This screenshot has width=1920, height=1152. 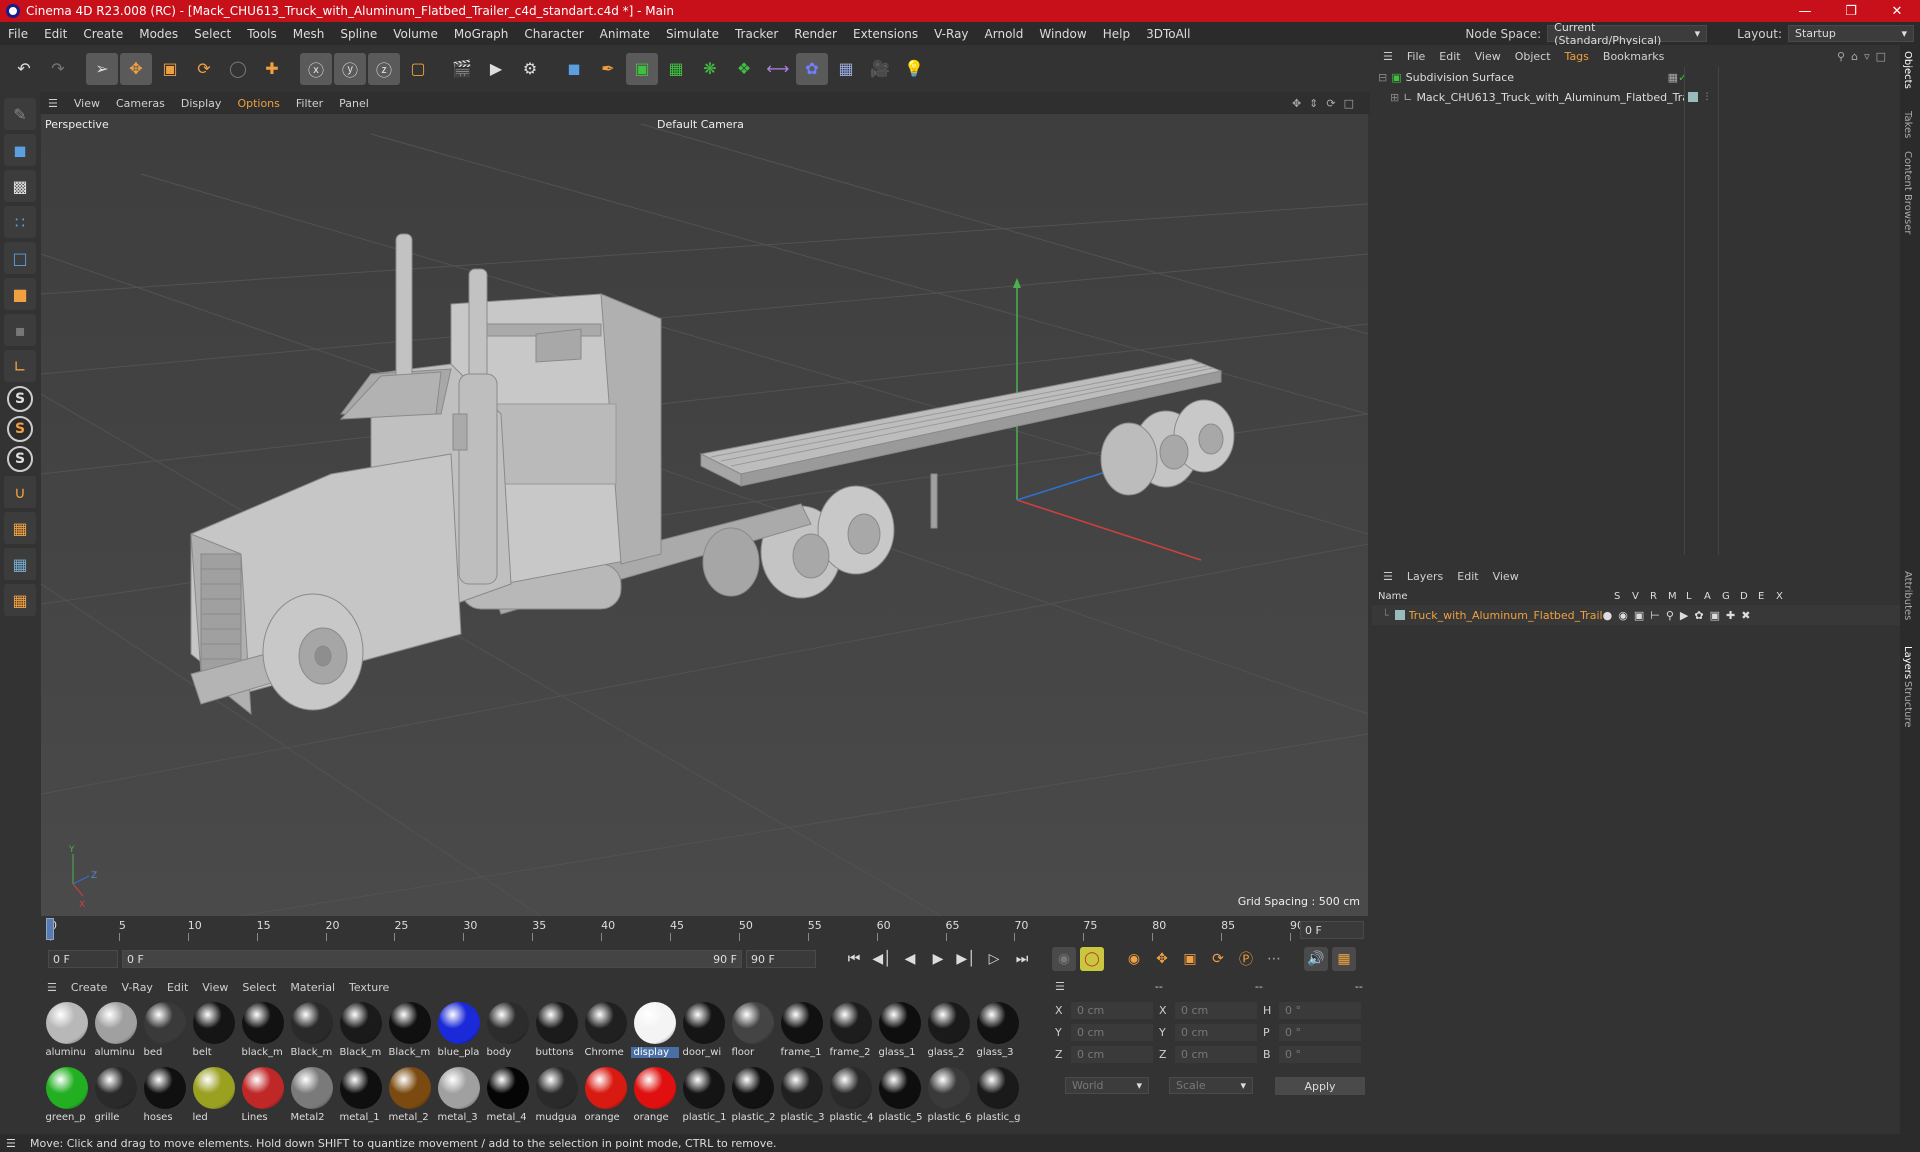 What do you see at coordinates (164, 1032) in the screenshot?
I see `material-swatch: bed` at bounding box center [164, 1032].